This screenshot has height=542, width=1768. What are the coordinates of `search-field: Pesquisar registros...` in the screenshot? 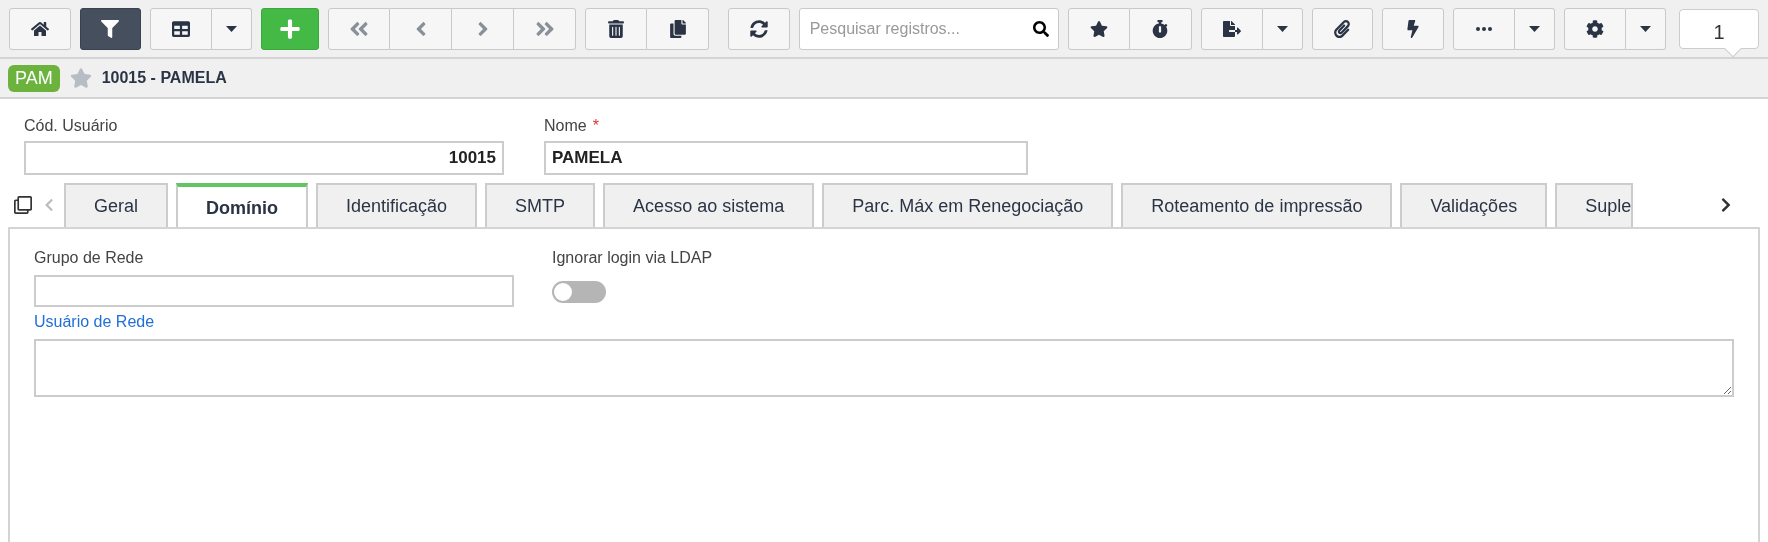 It's located at (928, 28).